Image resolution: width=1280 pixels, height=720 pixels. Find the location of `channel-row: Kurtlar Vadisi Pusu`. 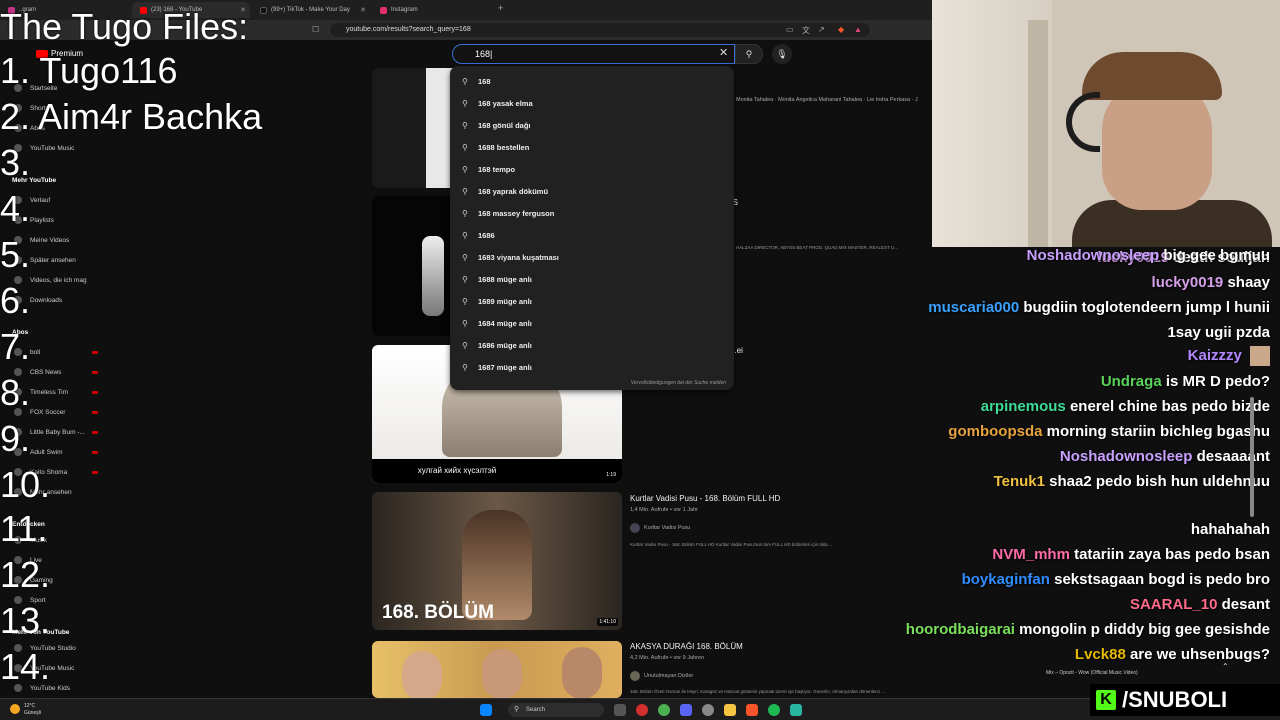

channel-row: Kurtlar Vadisi Pusu is located at coordinates (660, 528).